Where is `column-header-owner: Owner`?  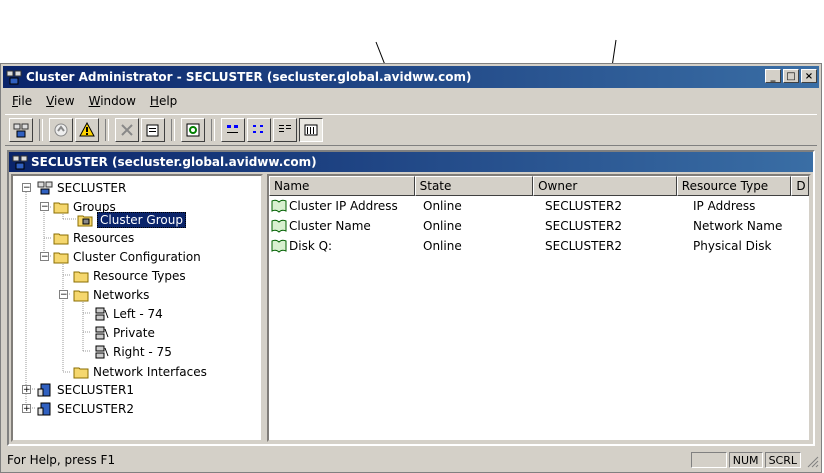 column-header-owner: Owner is located at coordinates (605, 186).